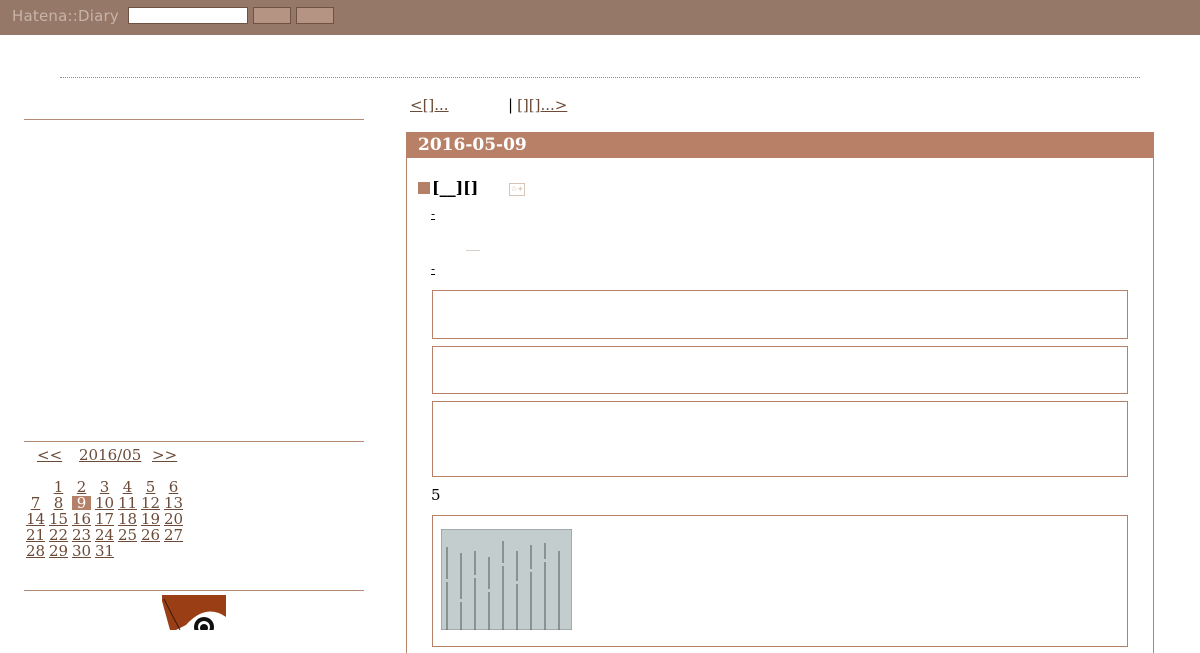  Describe the element at coordinates (35, 551) in the screenshot. I see `calendar-day: 28` at that location.